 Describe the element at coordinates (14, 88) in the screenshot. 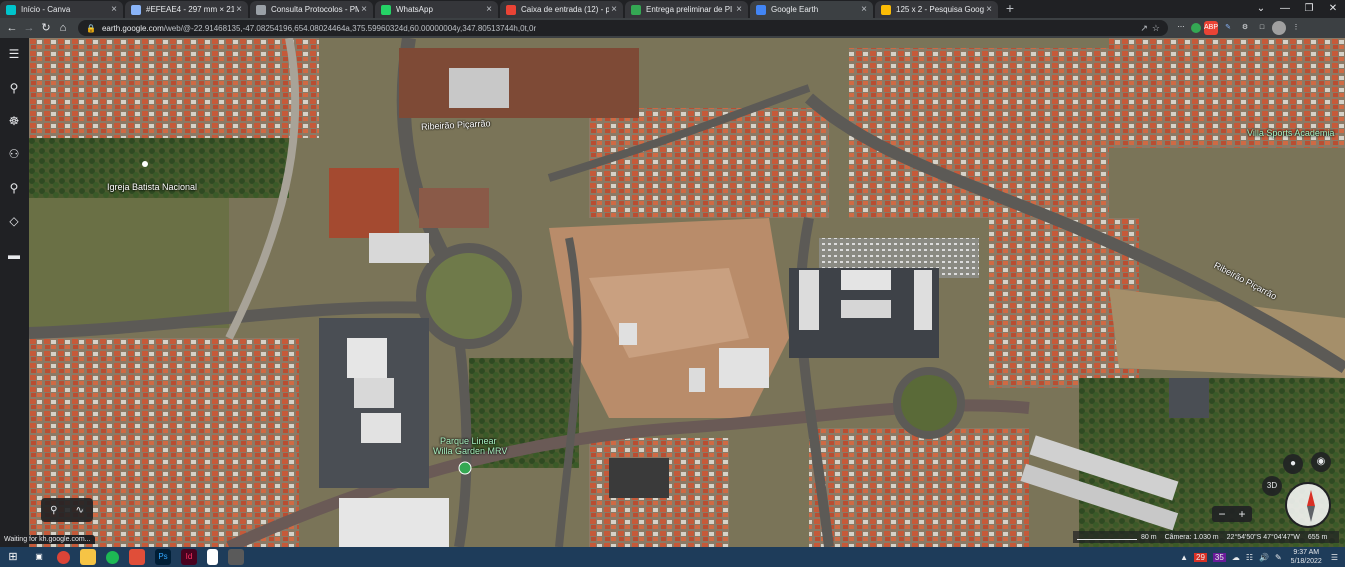

I see `search-icon: ⚲` at that location.